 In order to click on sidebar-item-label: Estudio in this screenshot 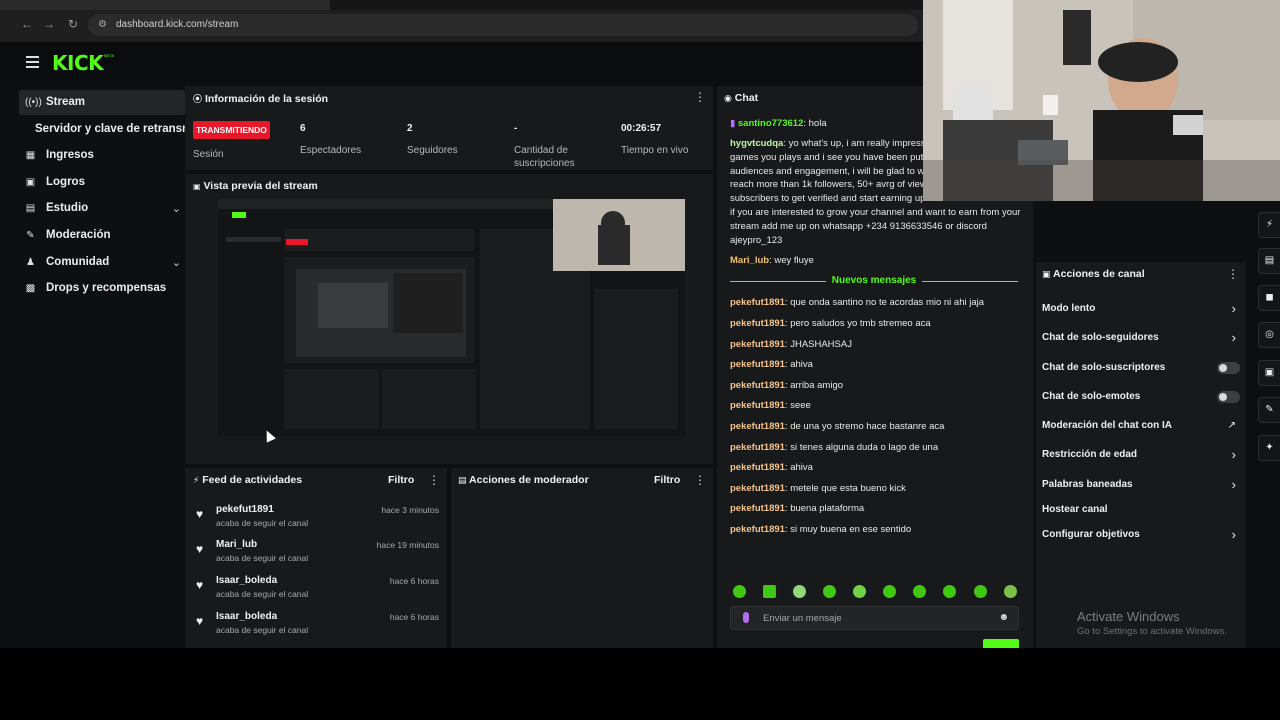, I will do `click(67, 208)`.